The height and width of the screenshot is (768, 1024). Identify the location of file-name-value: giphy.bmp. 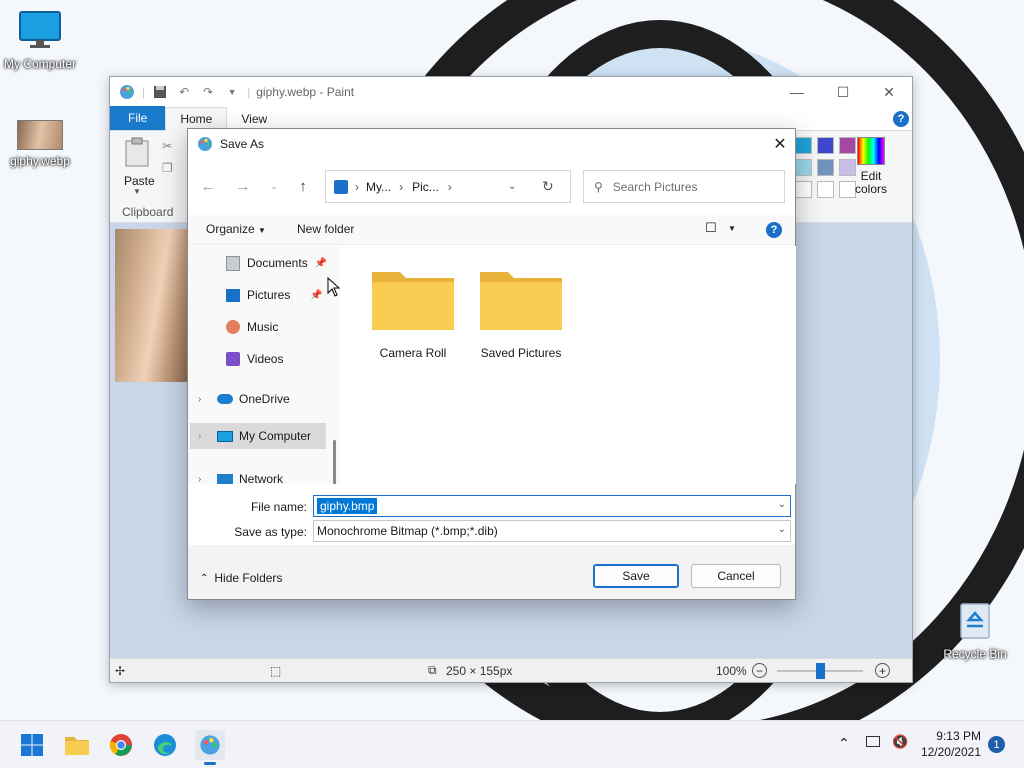
(347, 506).